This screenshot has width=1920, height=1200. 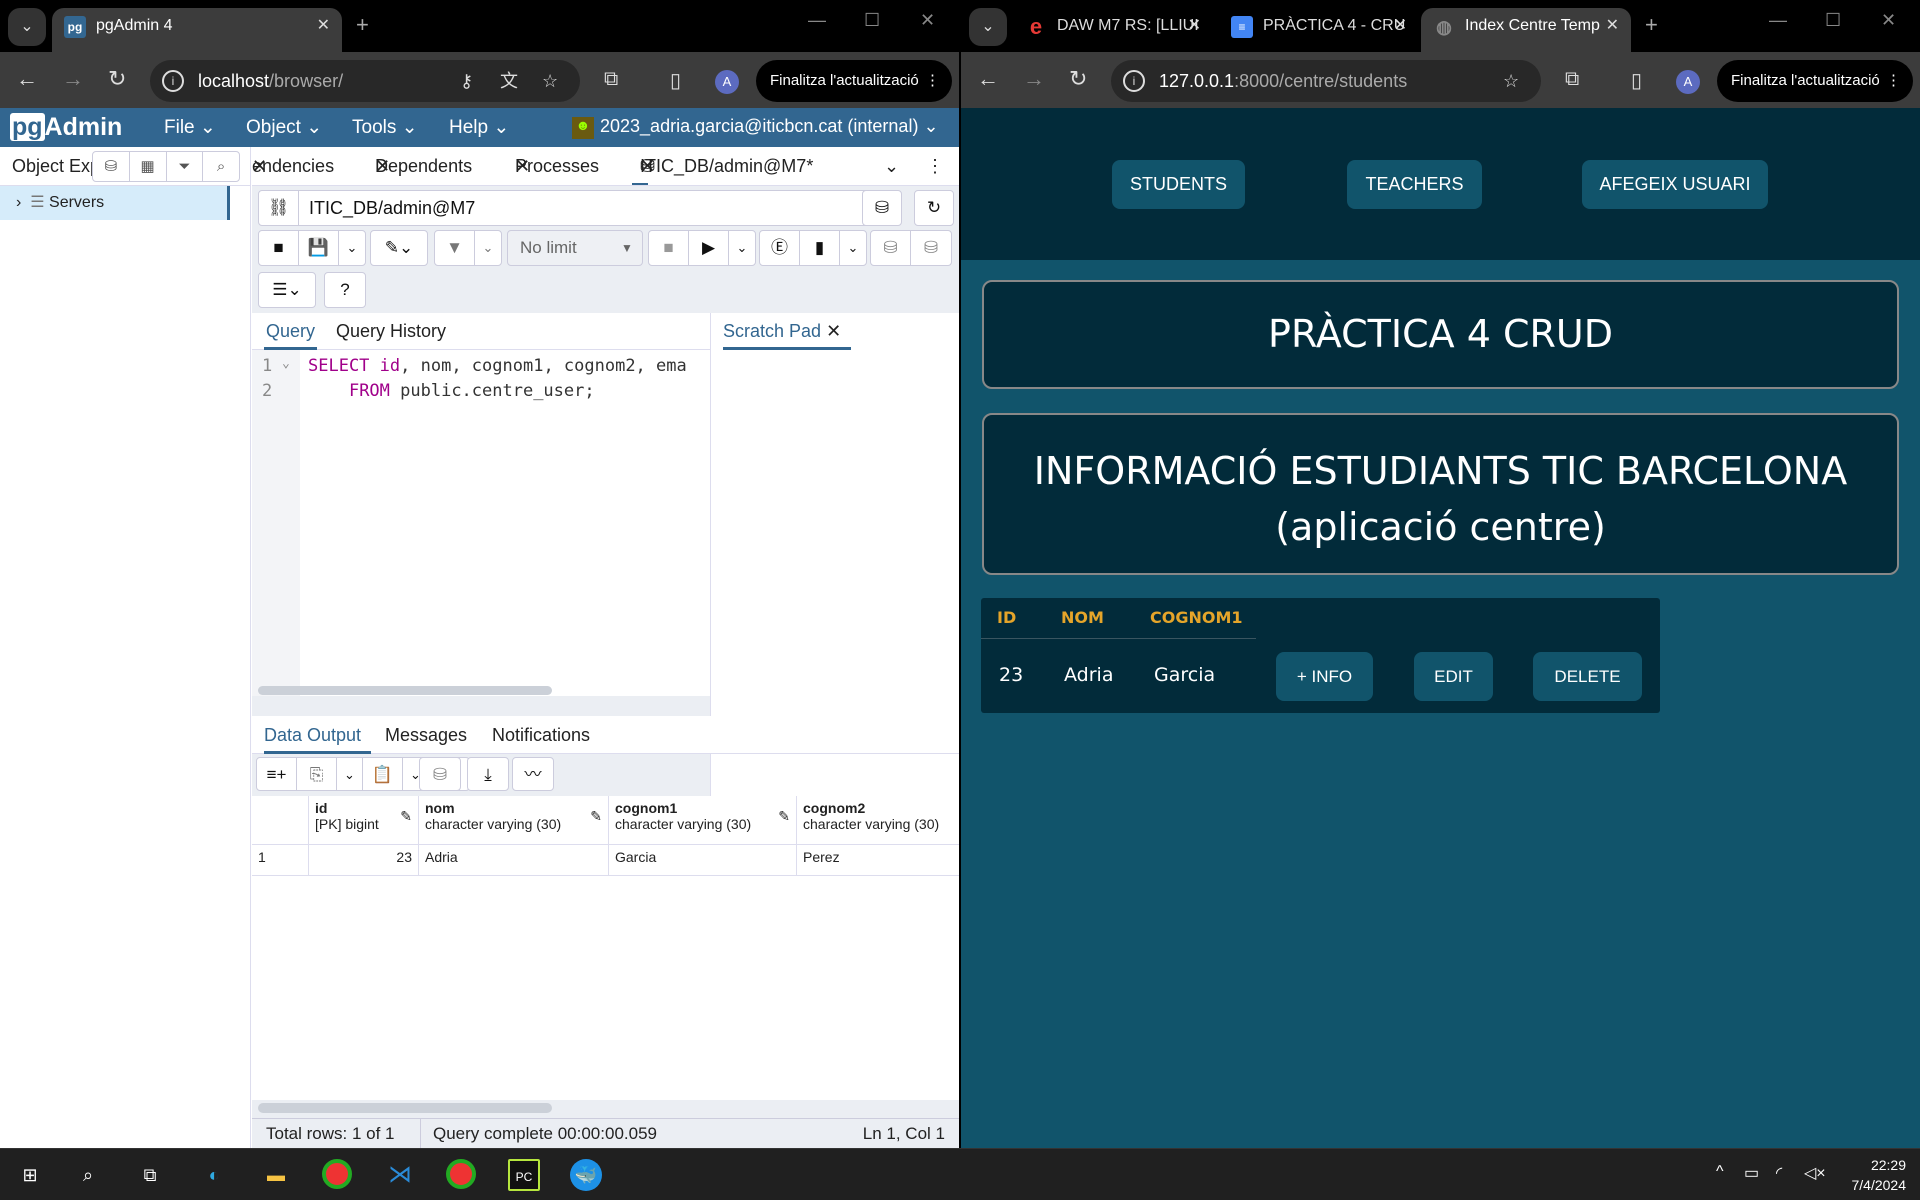 What do you see at coordinates (18, 202) in the screenshot?
I see `expand-chevron-icon: ›` at bounding box center [18, 202].